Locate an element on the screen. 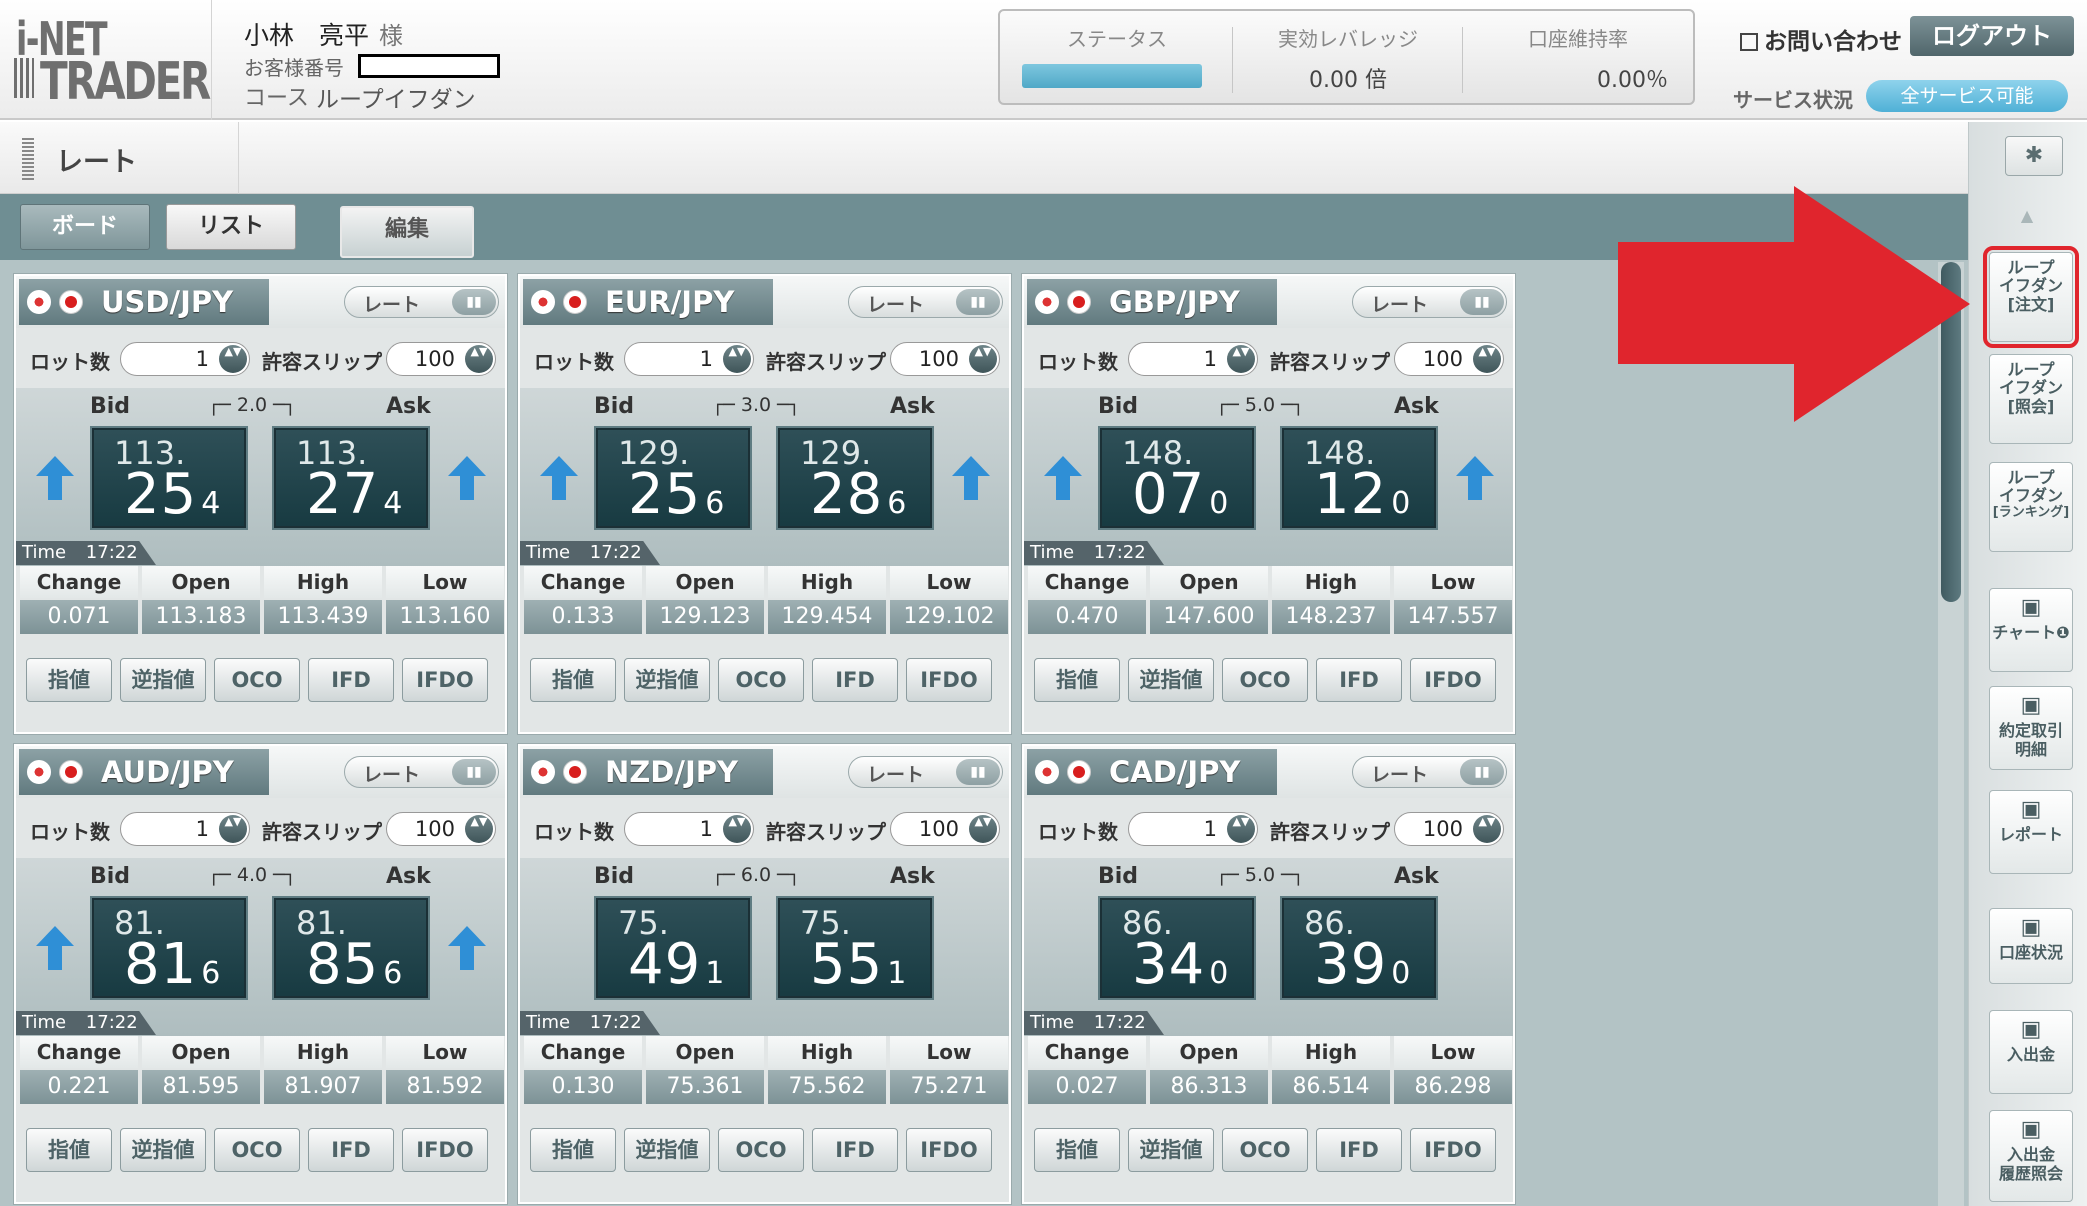  bid-price-button: 86. 34 0 is located at coordinates (1177, 948).